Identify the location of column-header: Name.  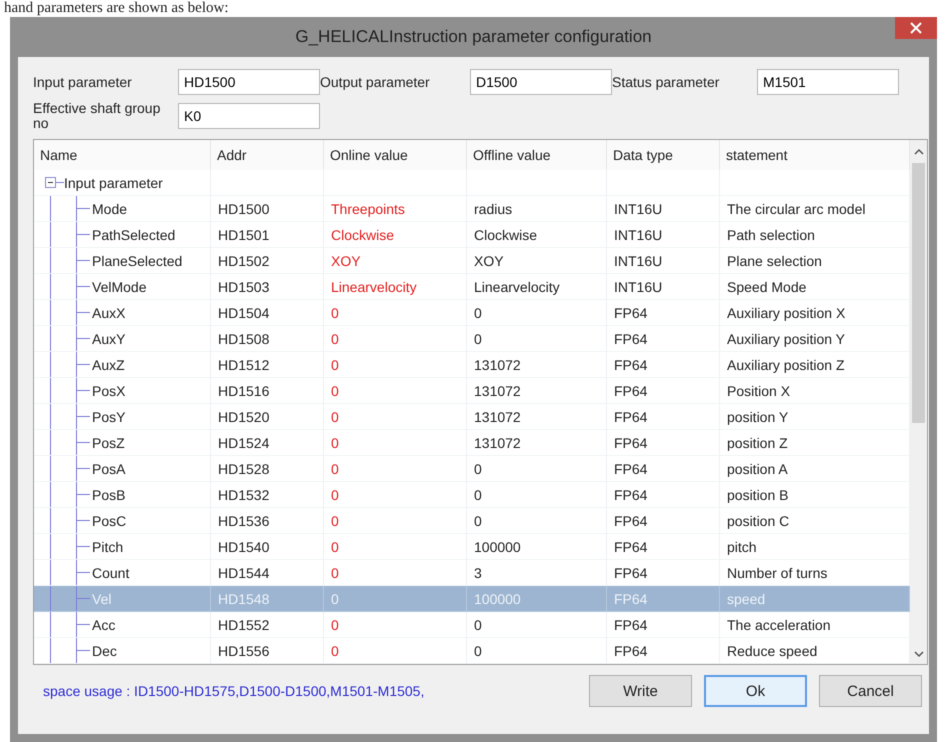
(122, 155).